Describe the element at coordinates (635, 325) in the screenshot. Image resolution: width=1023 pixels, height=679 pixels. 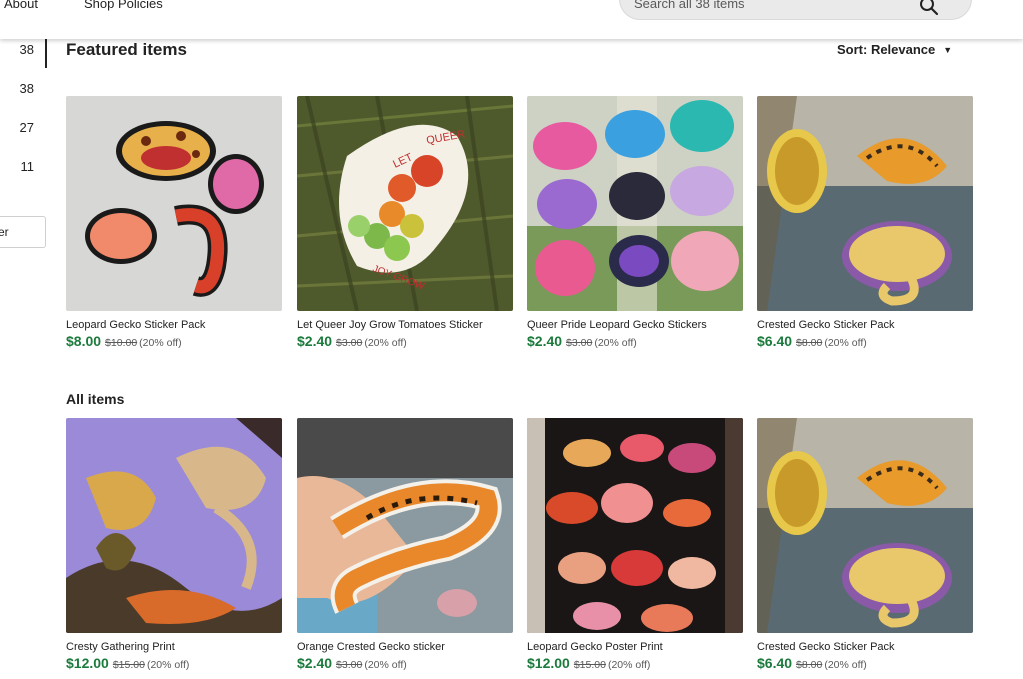
I see `listing-title: Queer Pride Leopard Gecko Stickers` at that location.